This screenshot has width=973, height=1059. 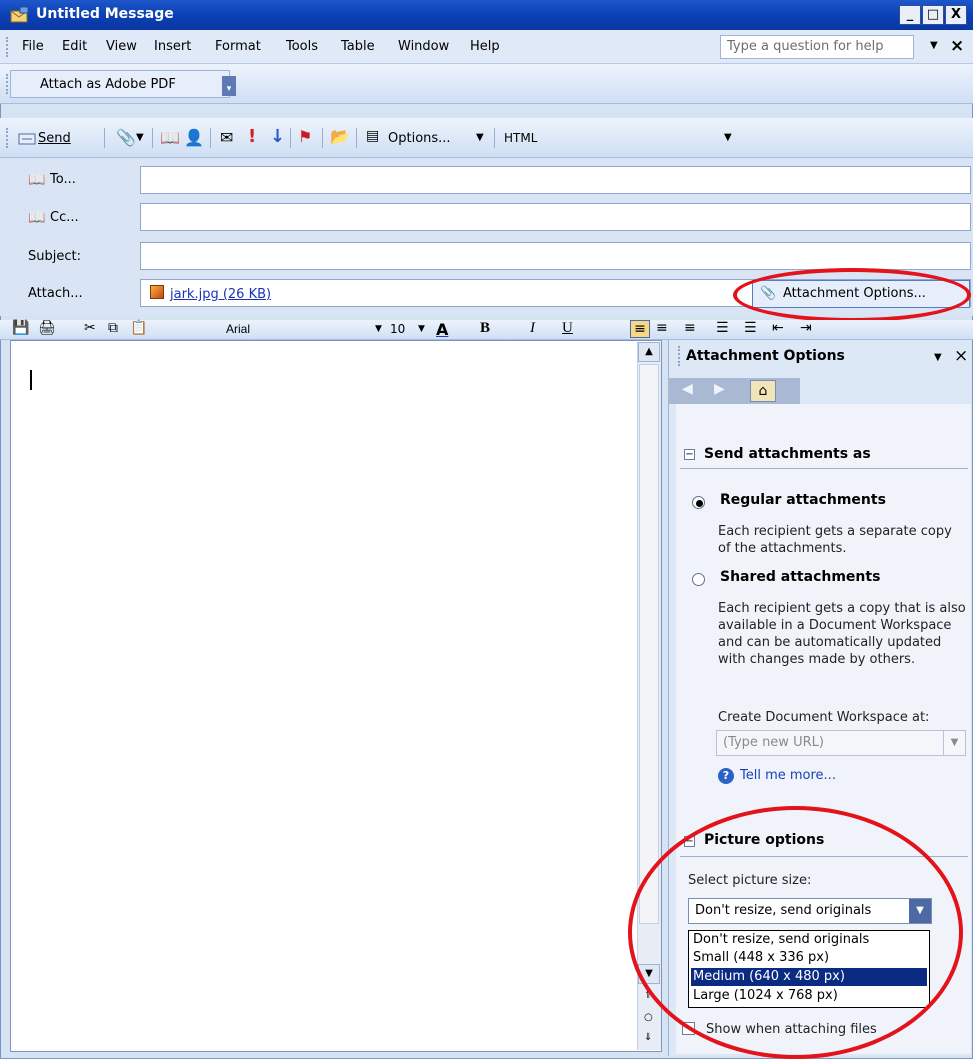 I want to click on cc-field, so click(x=555, y=217).